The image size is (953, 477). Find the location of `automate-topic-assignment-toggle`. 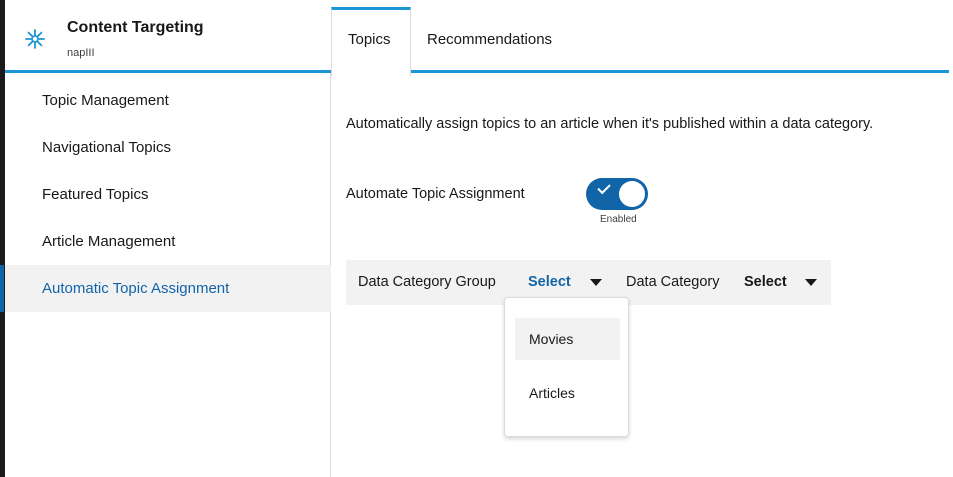

automate-topic-assignment-toggle is located at coordinates (617, 194).